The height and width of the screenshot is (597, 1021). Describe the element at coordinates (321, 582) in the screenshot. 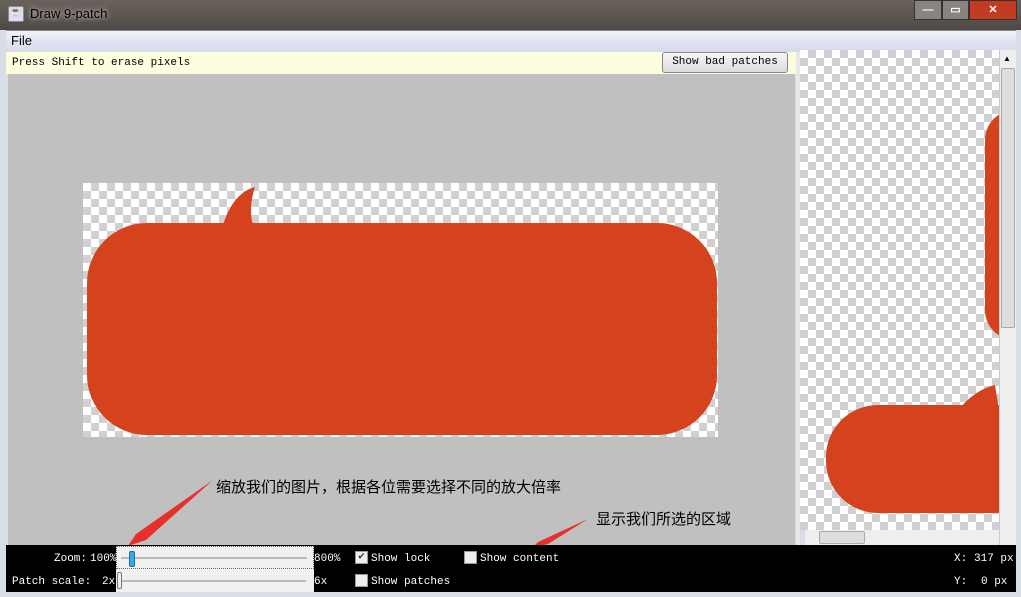

I see `patch-max: 6x` at that location.